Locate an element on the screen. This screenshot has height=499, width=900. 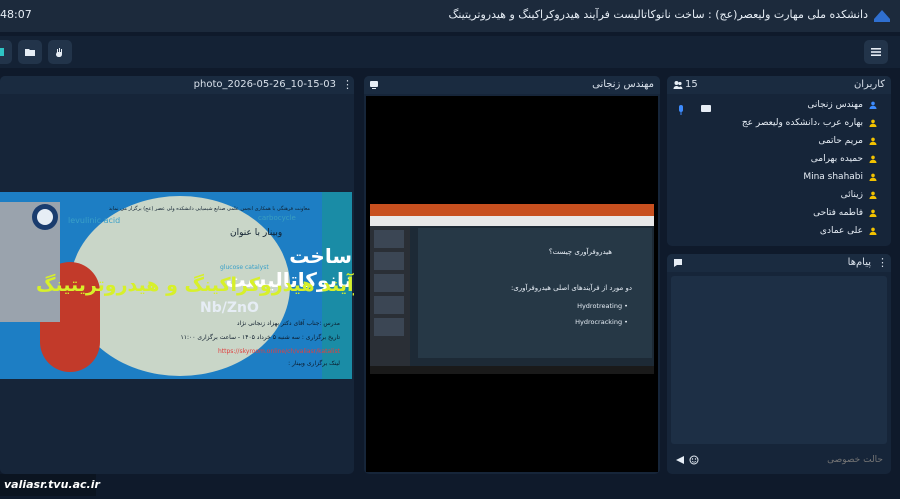
university-seal-icon is located at coordinates (45, 217).